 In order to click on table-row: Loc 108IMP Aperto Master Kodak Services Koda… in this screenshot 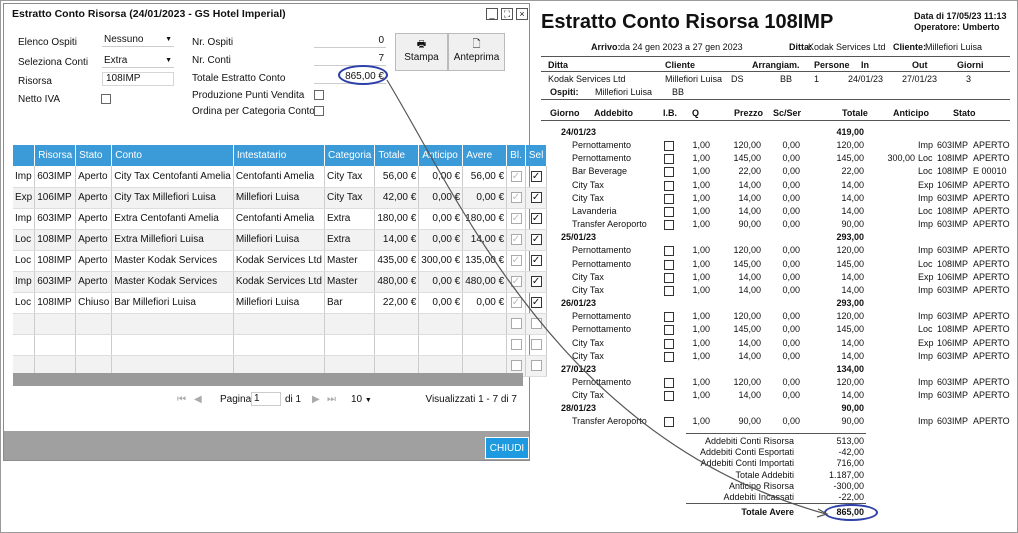, I will do `click(280, 261)`.